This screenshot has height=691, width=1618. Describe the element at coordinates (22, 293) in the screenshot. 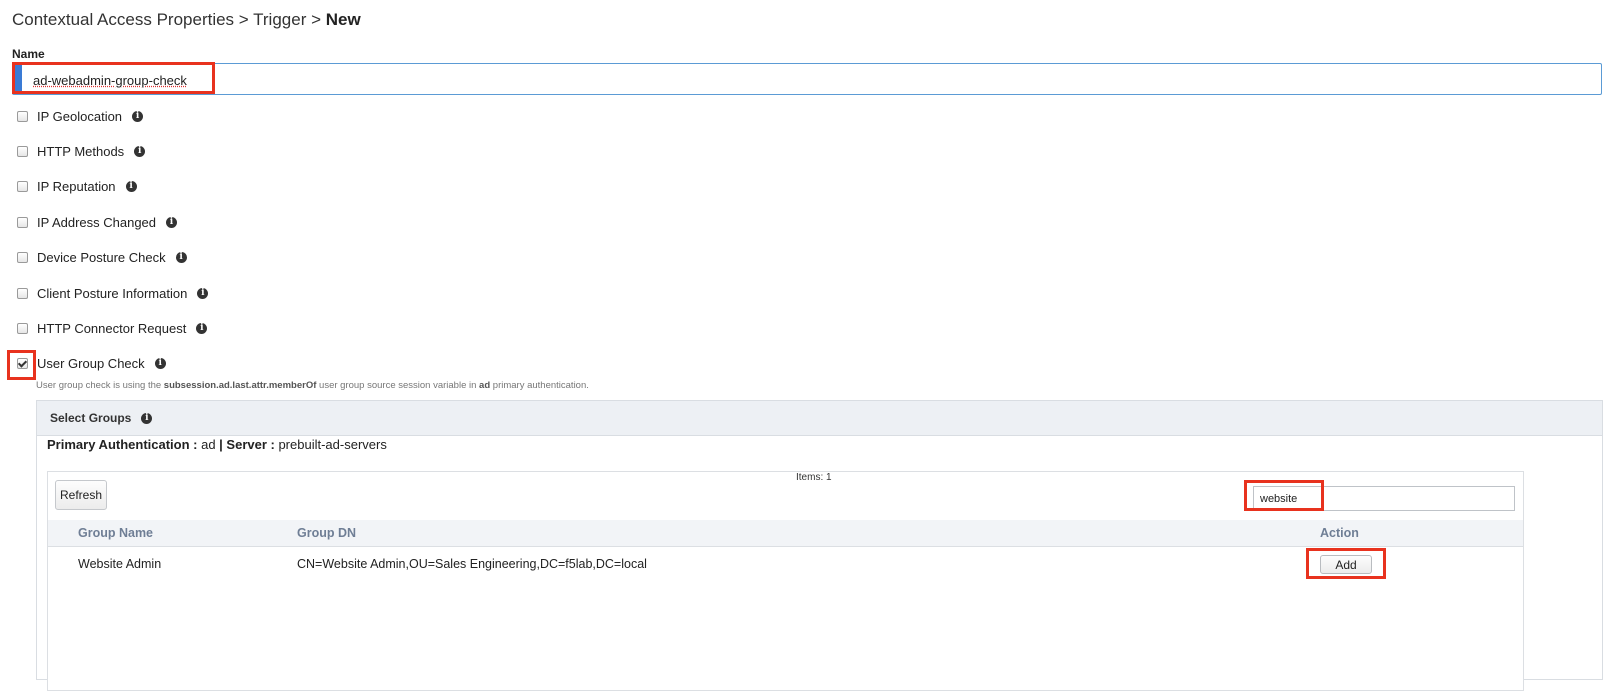

I see `client-posture-information-checkbox` at that location.